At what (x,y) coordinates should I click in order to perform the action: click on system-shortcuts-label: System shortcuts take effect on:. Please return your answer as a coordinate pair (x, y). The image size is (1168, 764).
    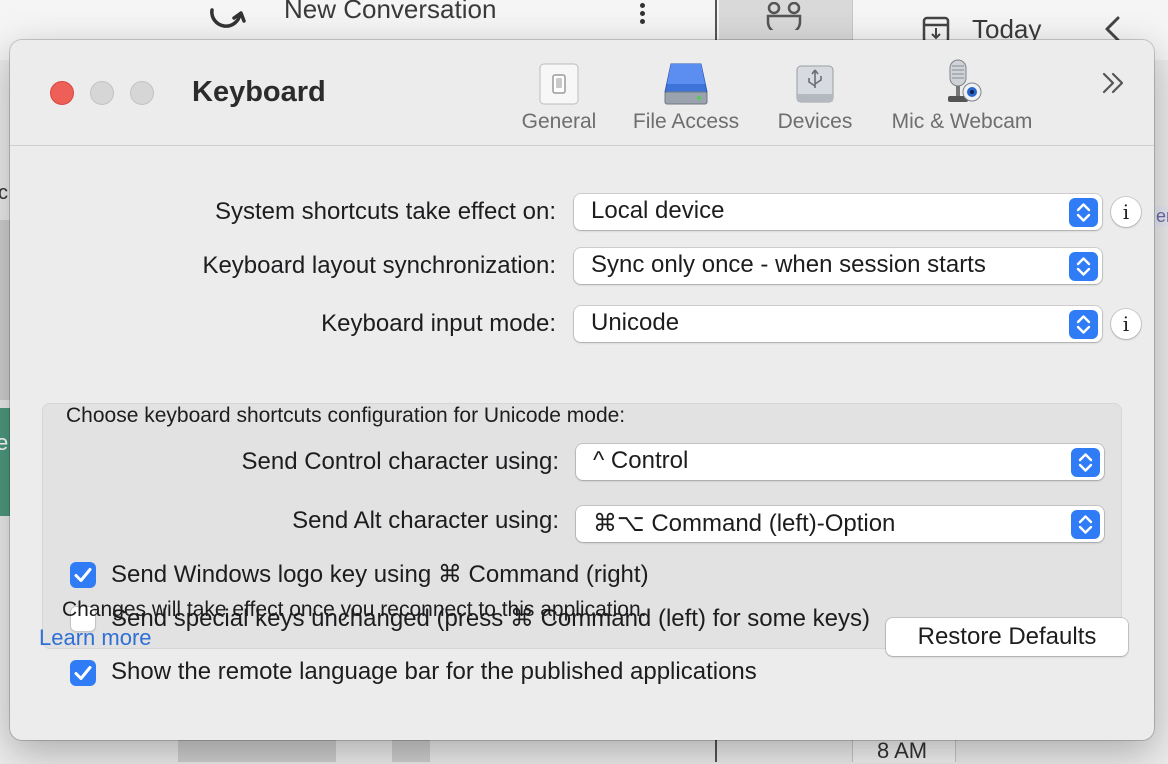
    Looking at the image, I should click on (385, 211).